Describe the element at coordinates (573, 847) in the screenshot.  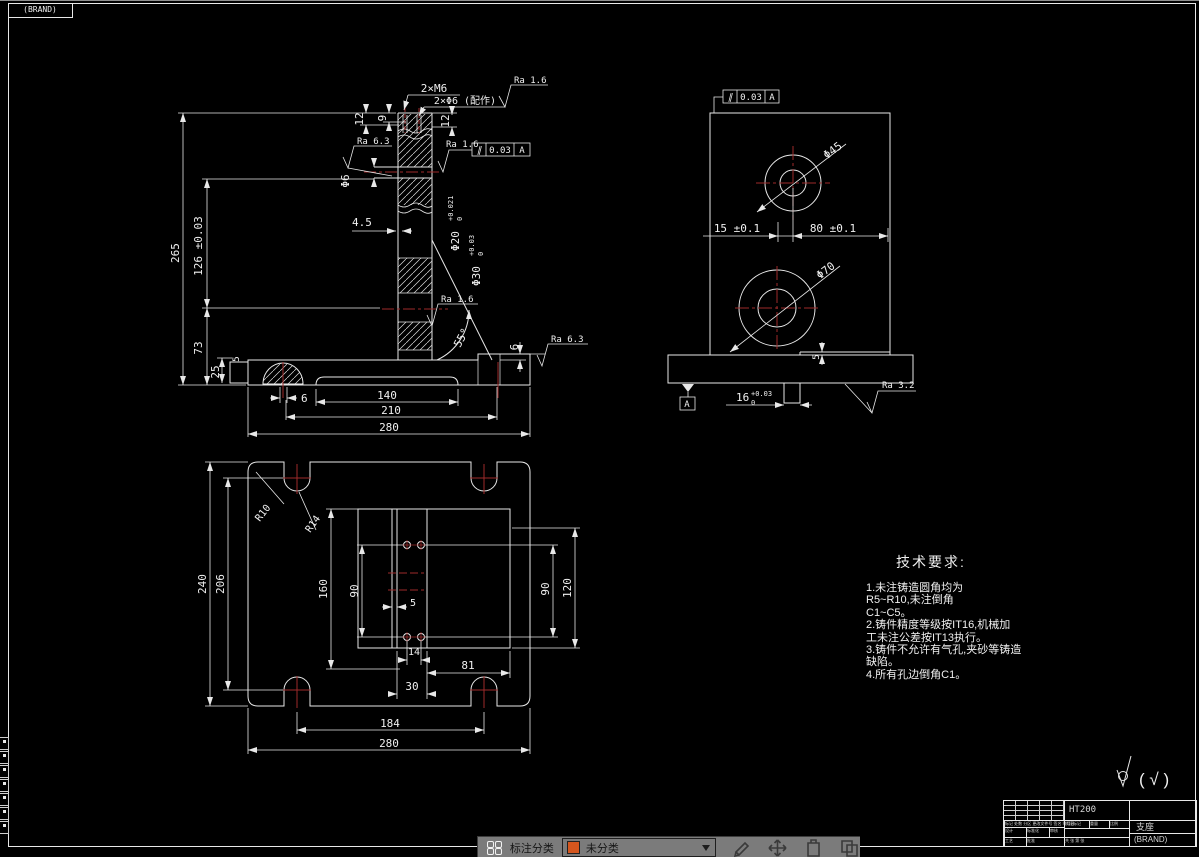
I see `category-color-swatch` at that location.